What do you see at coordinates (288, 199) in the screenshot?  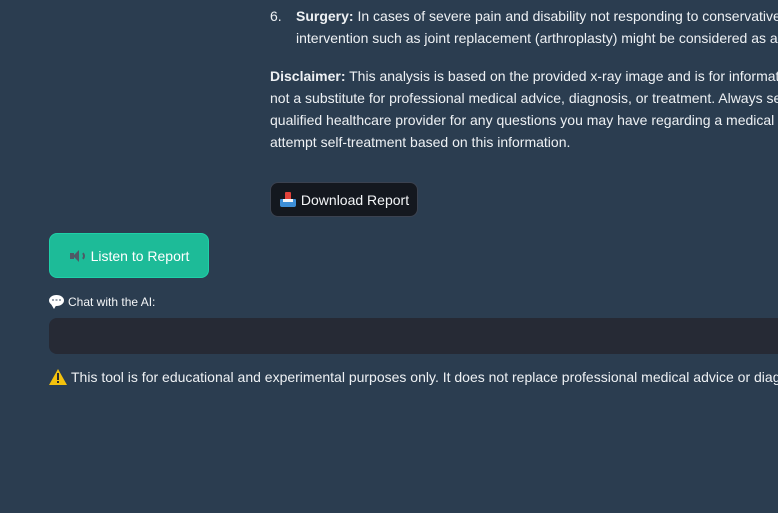 I see `inbox-tray-icon` at bounding box center [288, 199].